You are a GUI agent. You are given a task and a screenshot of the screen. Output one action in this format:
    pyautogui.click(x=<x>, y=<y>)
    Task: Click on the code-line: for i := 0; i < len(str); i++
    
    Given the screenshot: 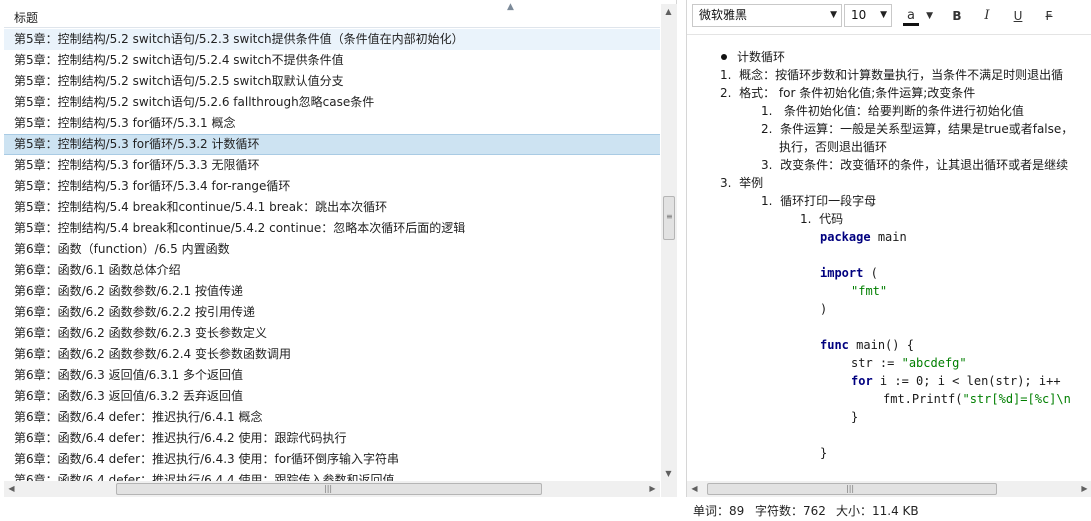 What is the action you would take?
    pyautogui.click(x=956, y=381)
    